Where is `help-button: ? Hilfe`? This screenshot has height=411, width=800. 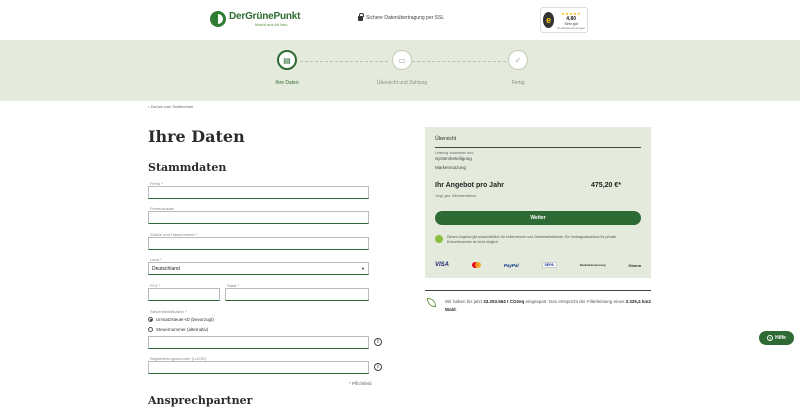
help-button: ? Hilfe is located at coordinates (776, 338).